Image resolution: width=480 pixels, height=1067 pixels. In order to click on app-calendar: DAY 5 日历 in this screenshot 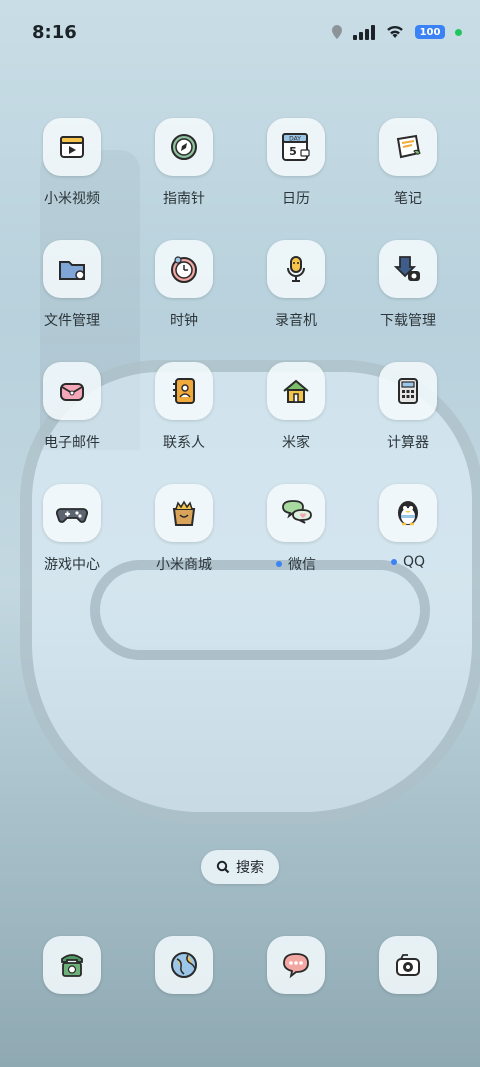, I will do `click(296, 179)`.